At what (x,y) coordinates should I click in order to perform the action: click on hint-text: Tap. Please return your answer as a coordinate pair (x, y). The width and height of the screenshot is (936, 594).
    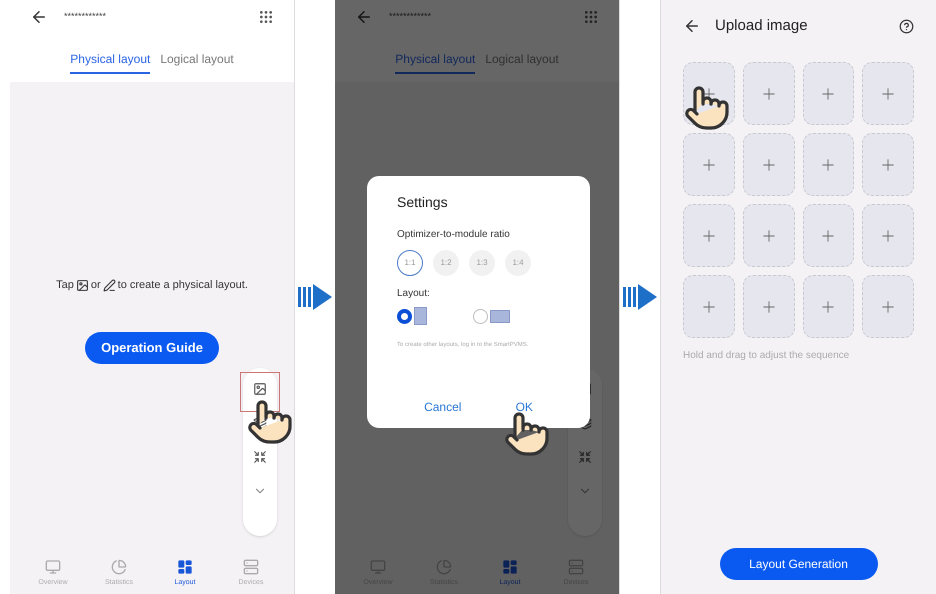
    Looking at the image, I should click on (65, 285).